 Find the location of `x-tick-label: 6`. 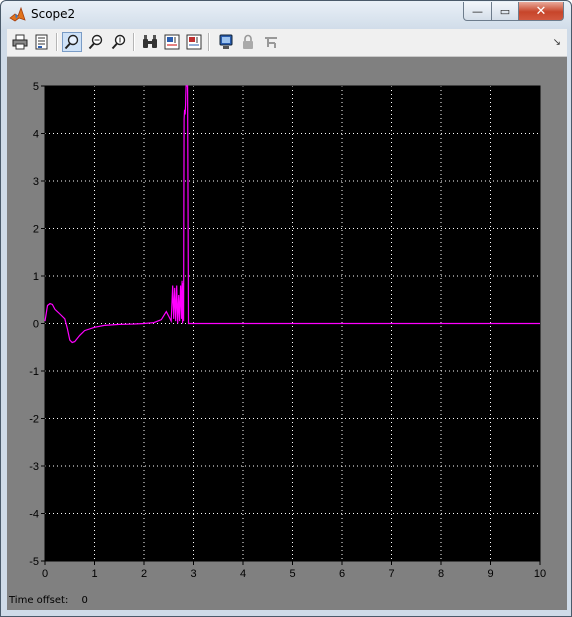

x-tick-label: 6 is located at coordinates (342, 574).